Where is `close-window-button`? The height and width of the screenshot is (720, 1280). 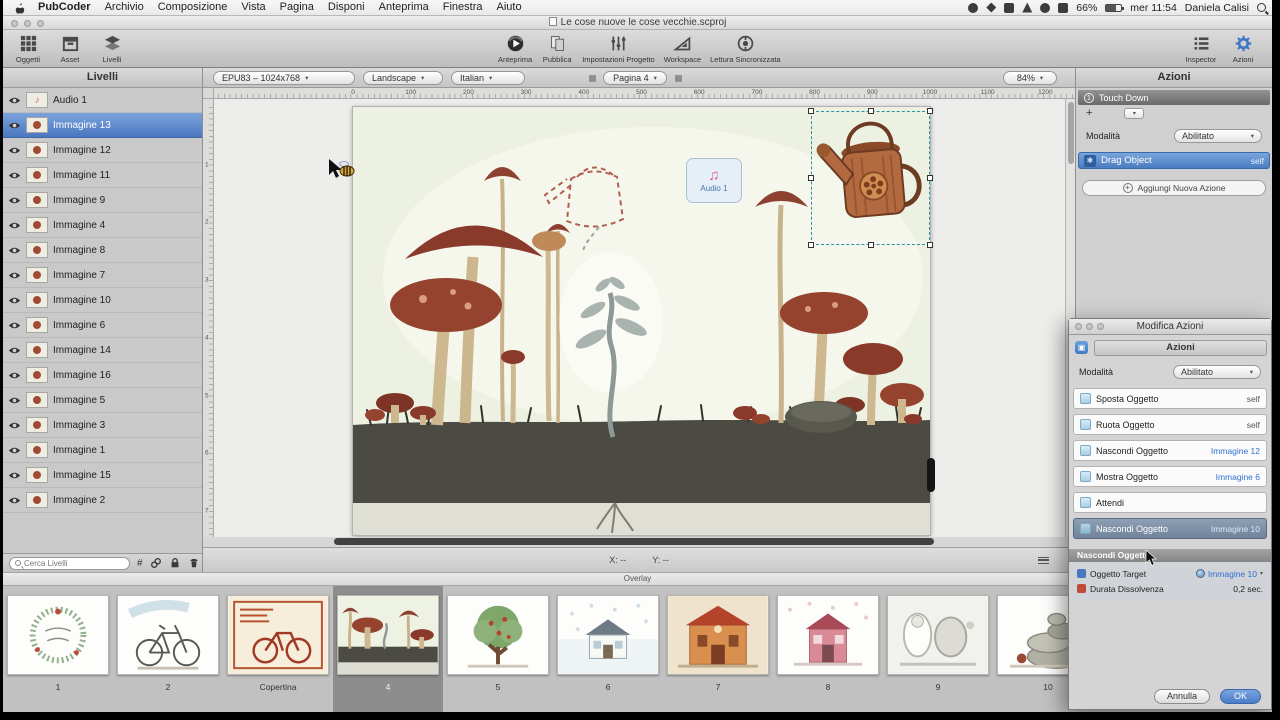
close-window-button is located at coordinates (14, 23).